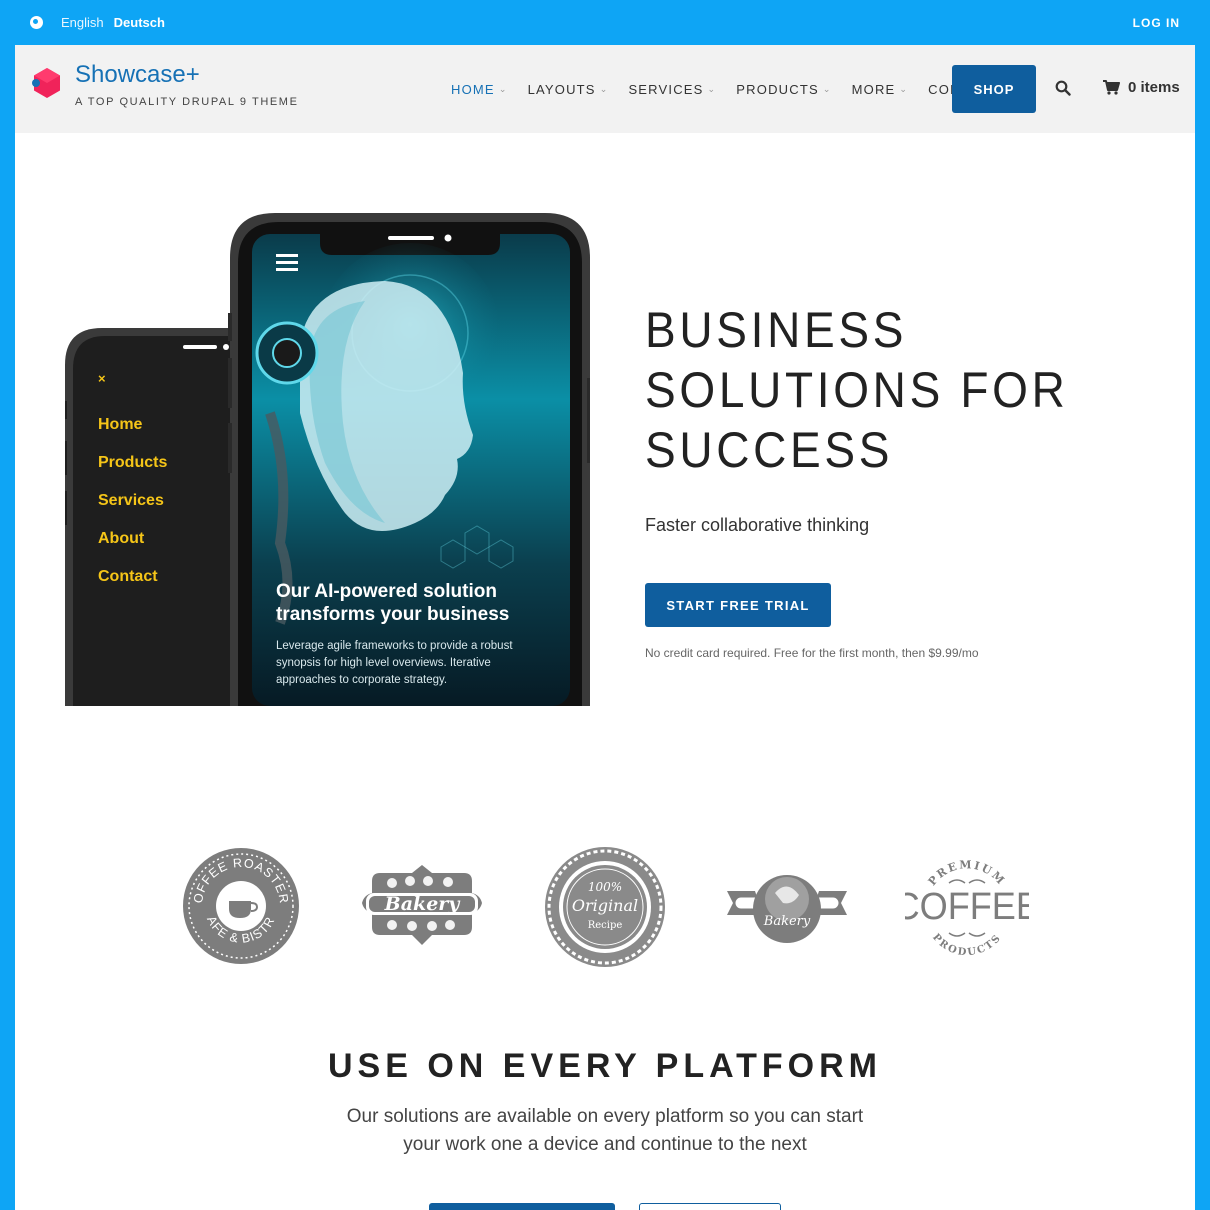  Describe the element at coordinates (757, 525) in the screenshot. I see `hero-subtitle: Faster collaborative thinking` at that location.